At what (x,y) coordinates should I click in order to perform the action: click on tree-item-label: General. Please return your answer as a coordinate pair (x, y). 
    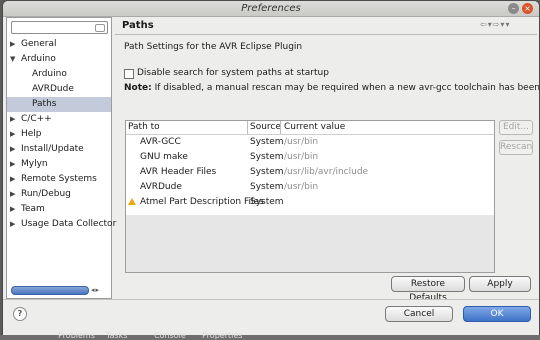
    Looking at the image, I should click on (39, 44).